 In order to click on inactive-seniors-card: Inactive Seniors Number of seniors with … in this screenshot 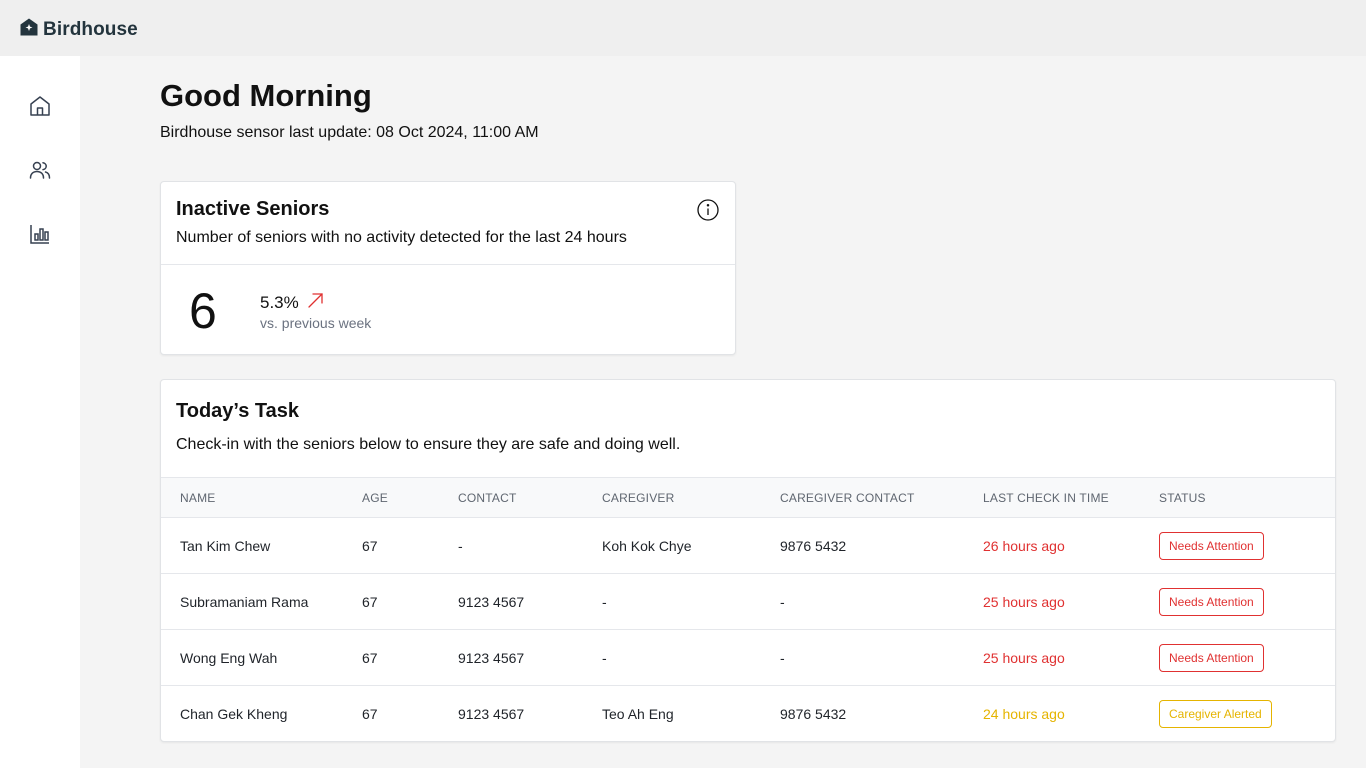, I will do `click(448, 268)`.